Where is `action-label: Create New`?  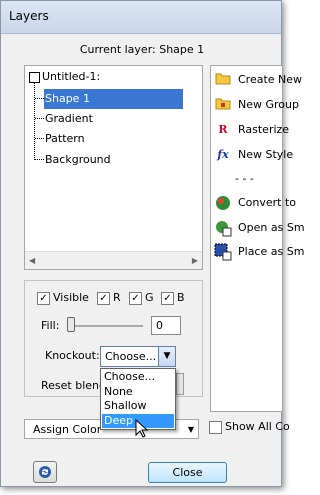 action-label: Create New is located at coordinates (270, 79).